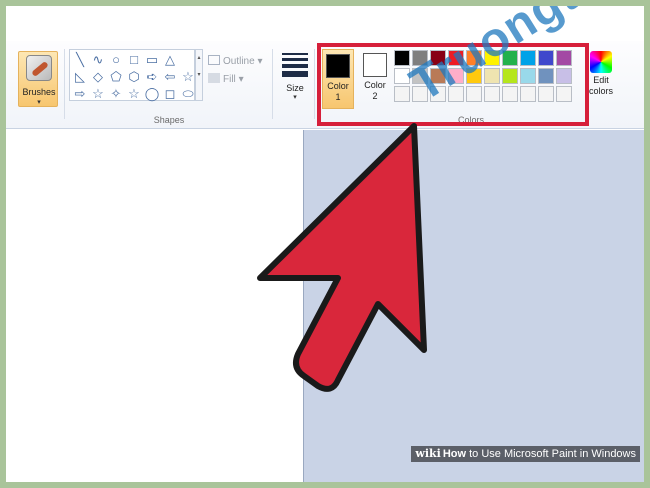 The width and height of the screenshot is (650, 488). I want to click on shape-item: ✧, so click(116, 93).